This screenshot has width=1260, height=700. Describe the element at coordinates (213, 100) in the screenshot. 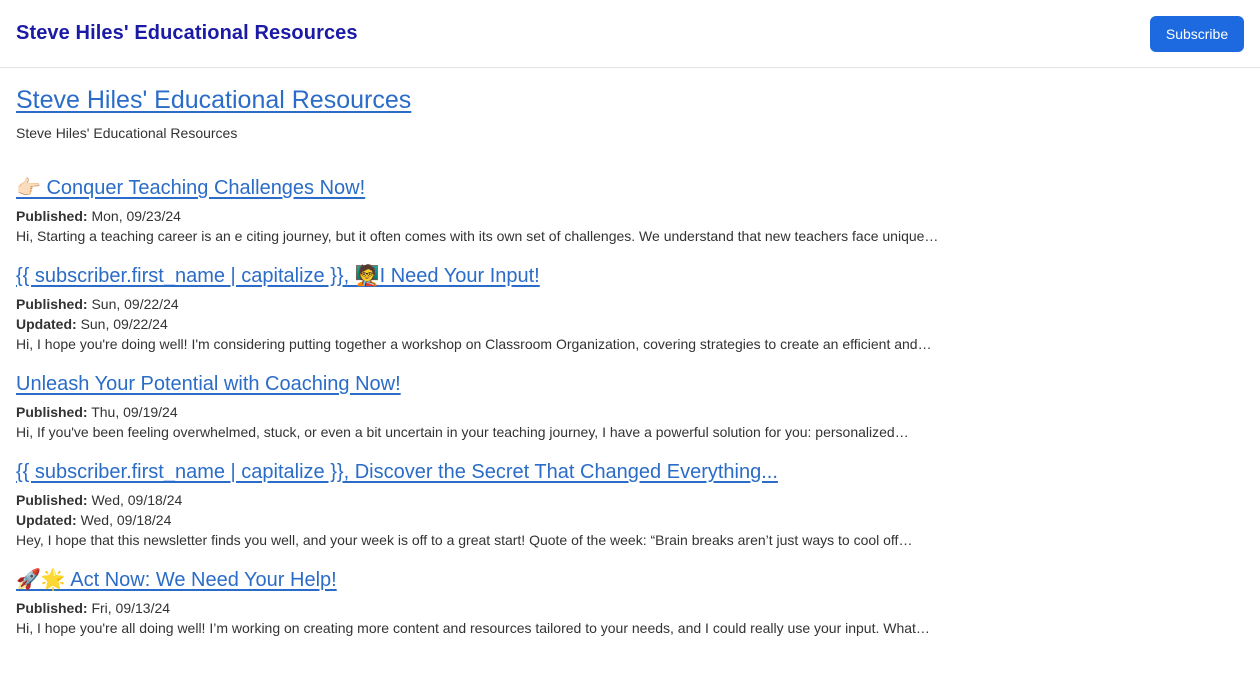

I see `page-title: Steve Hiles' Educational Resources` at that location.